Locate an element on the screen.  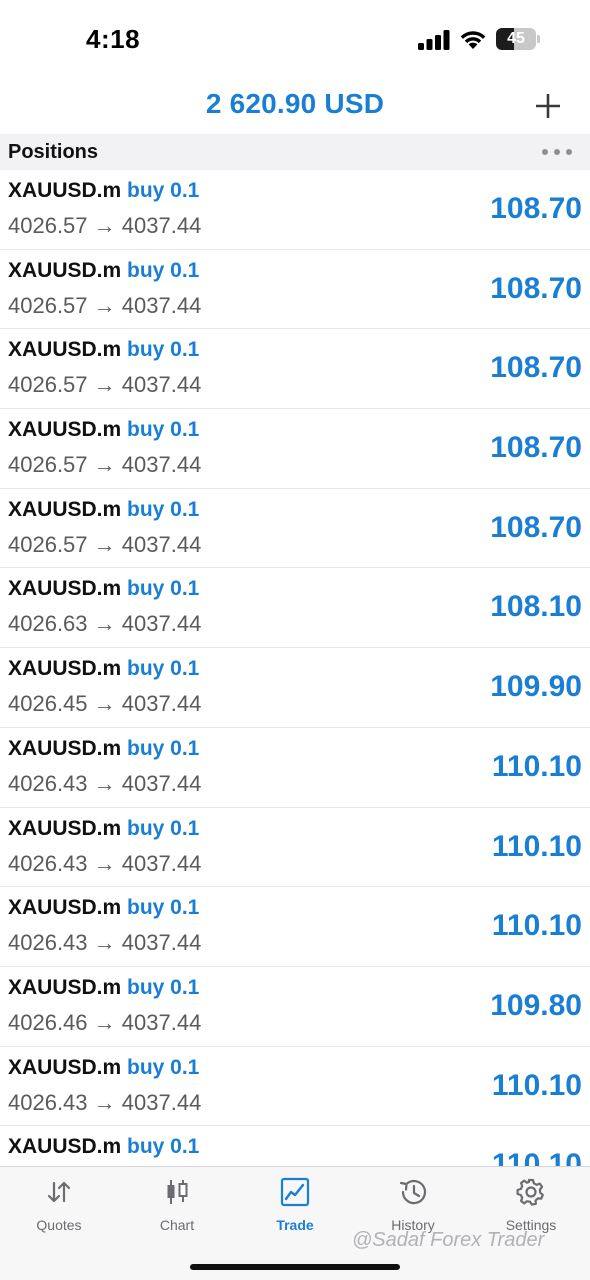
position-prices: 4026.45 → 4037.44 is located at coordinates (104, 704).